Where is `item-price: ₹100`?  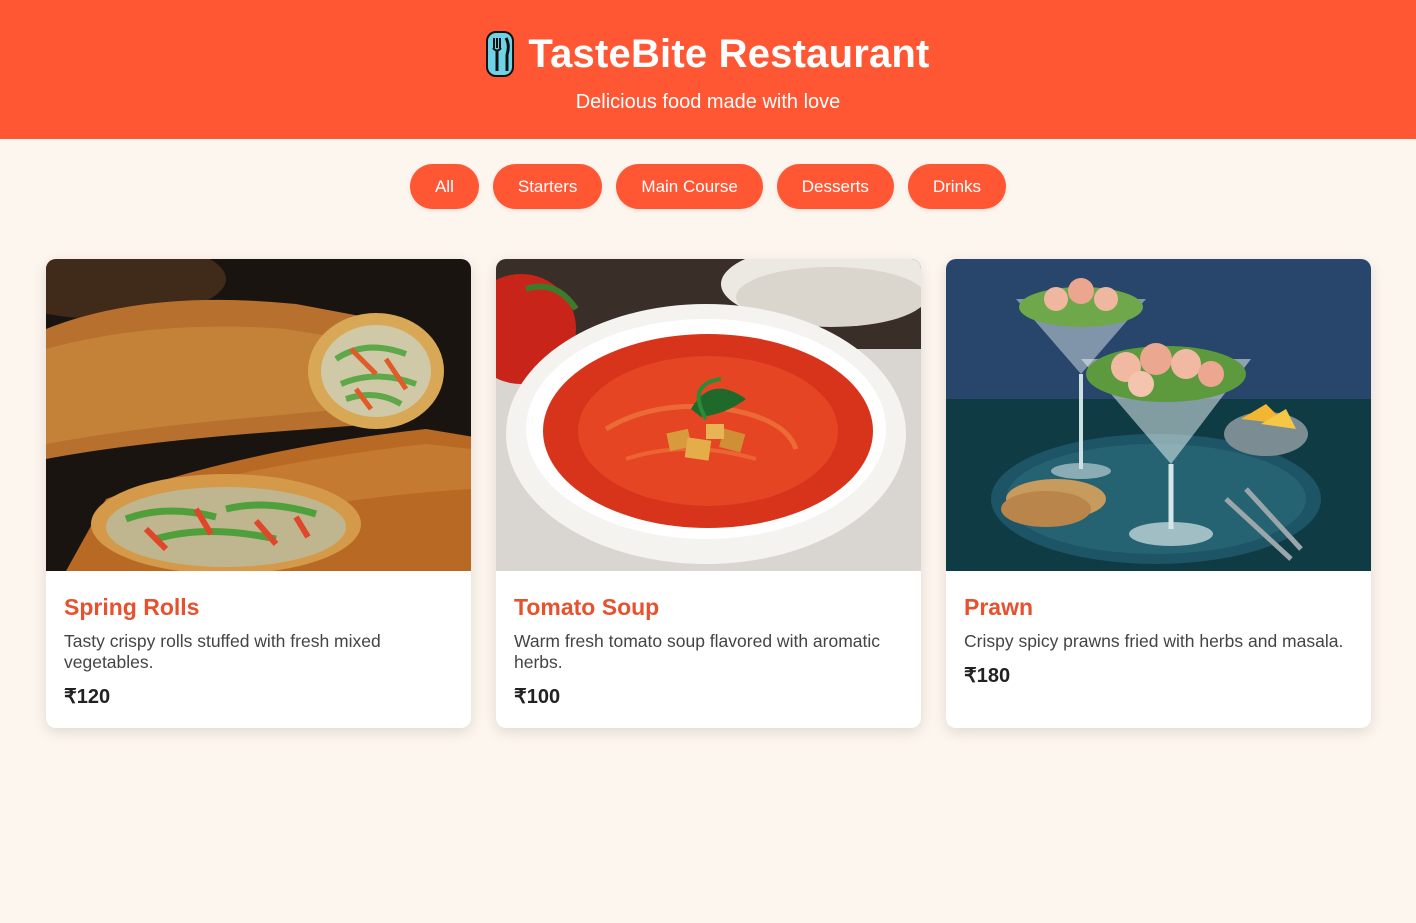 item-price: ₹100 is located at coordinates (537, 697).